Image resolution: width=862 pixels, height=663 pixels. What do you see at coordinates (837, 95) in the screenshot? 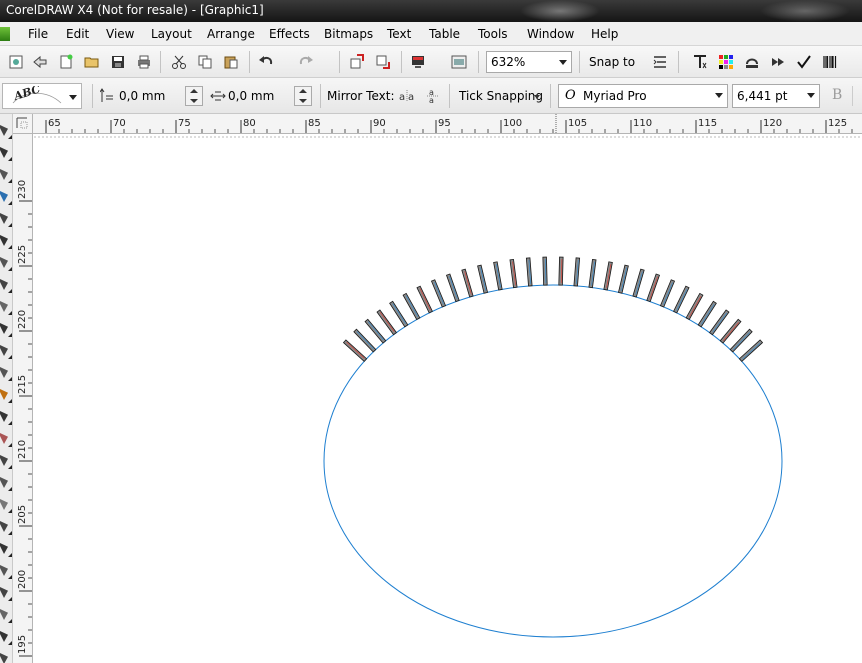
I see `bold-button: B` at bounding box center [837, 95].